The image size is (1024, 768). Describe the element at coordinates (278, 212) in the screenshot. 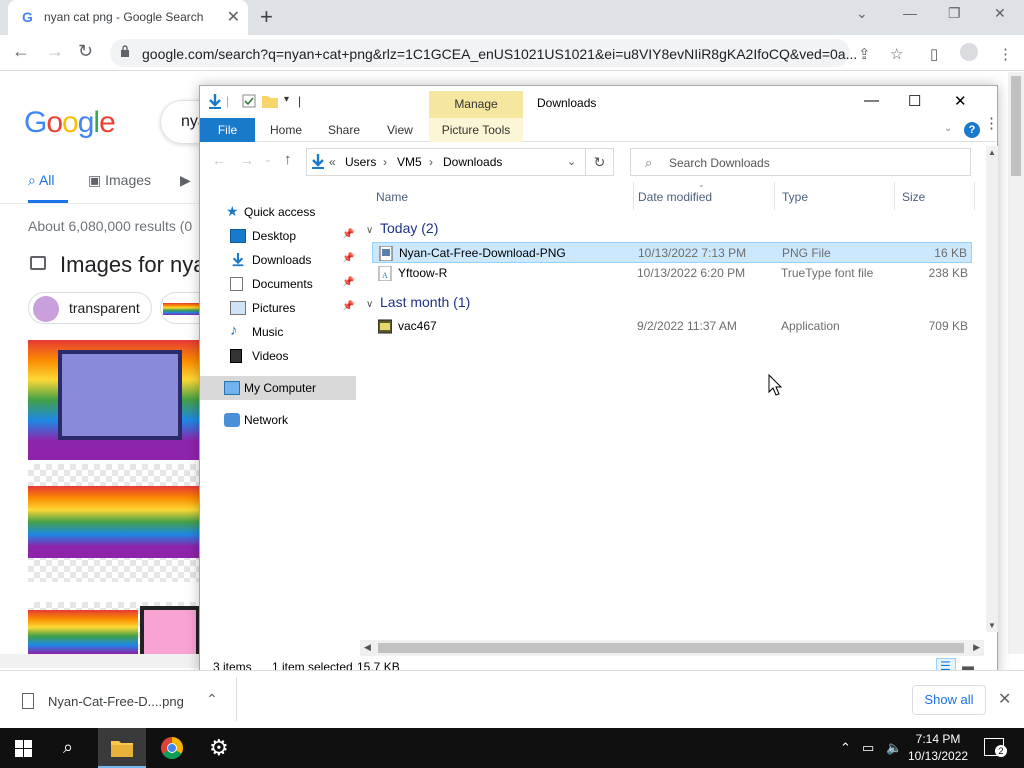

I see `nav-quick-access: ★ Quick access` at that location.